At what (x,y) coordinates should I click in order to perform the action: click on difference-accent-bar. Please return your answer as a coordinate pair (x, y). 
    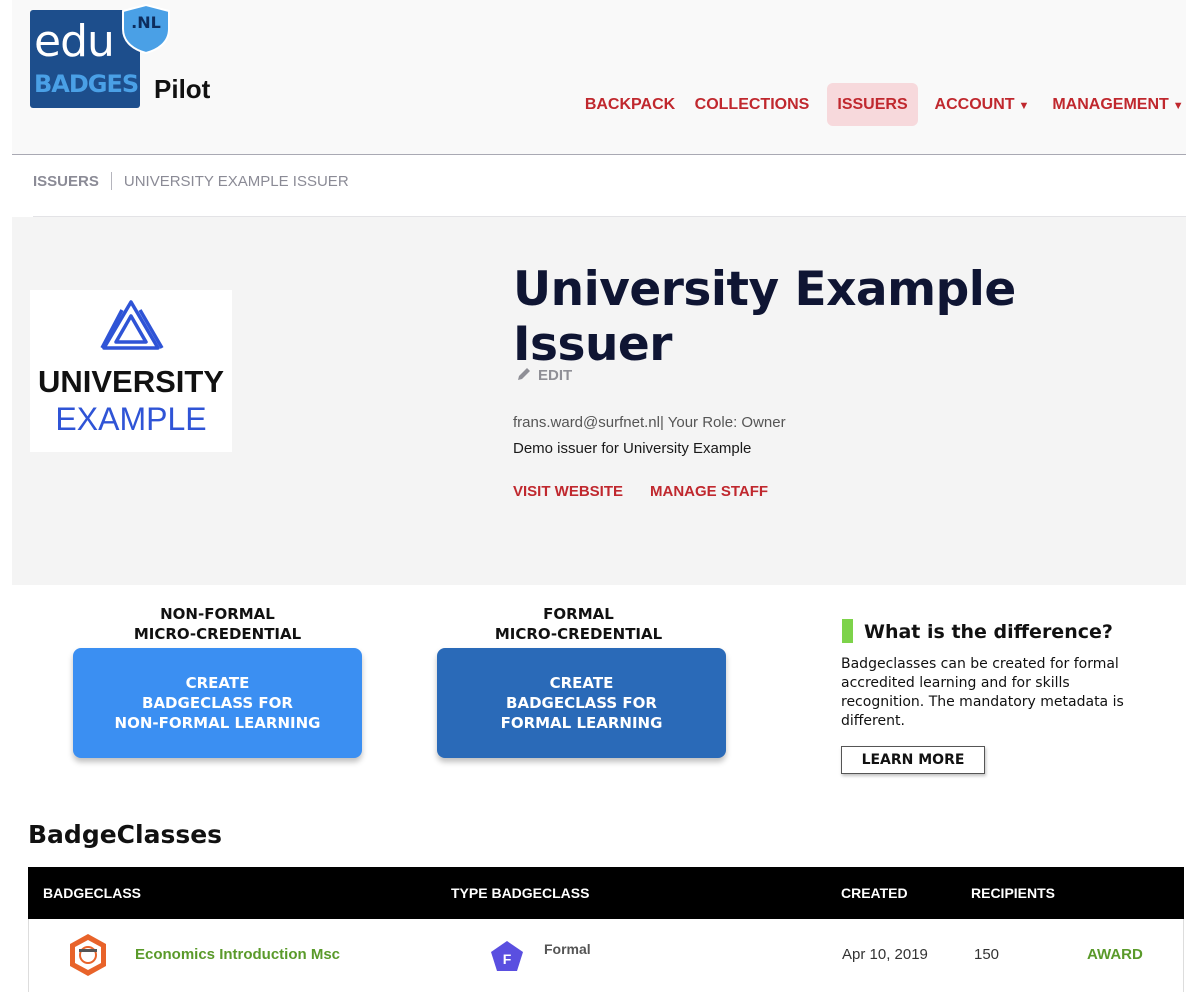
    Looking at the image, I should click on (847, 631).